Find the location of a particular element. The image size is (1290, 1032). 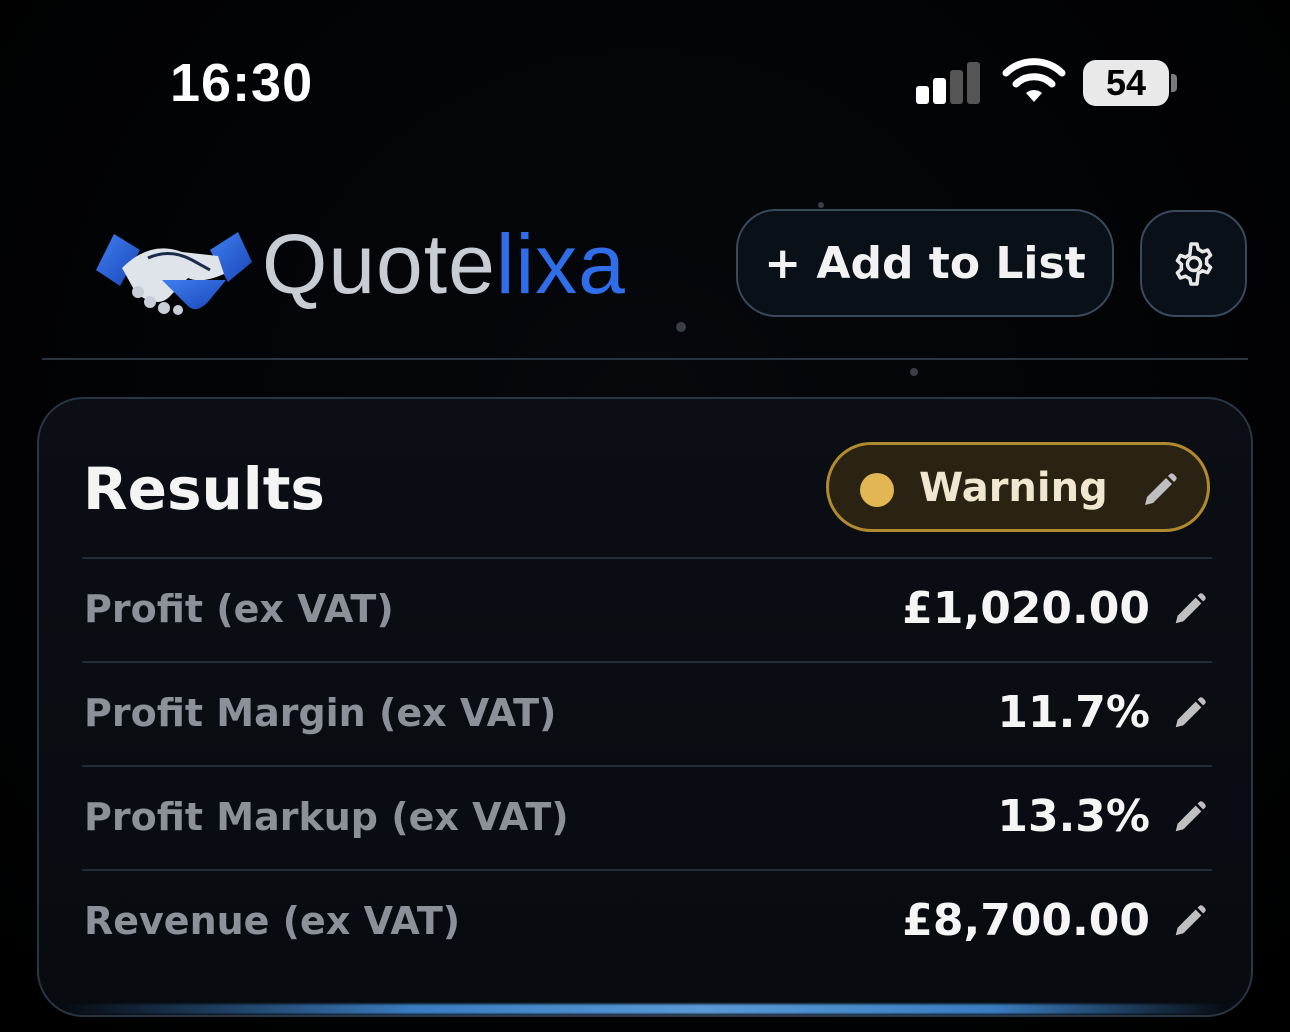

status-badge-warning: Warning is located at coordinates (1018, 487).